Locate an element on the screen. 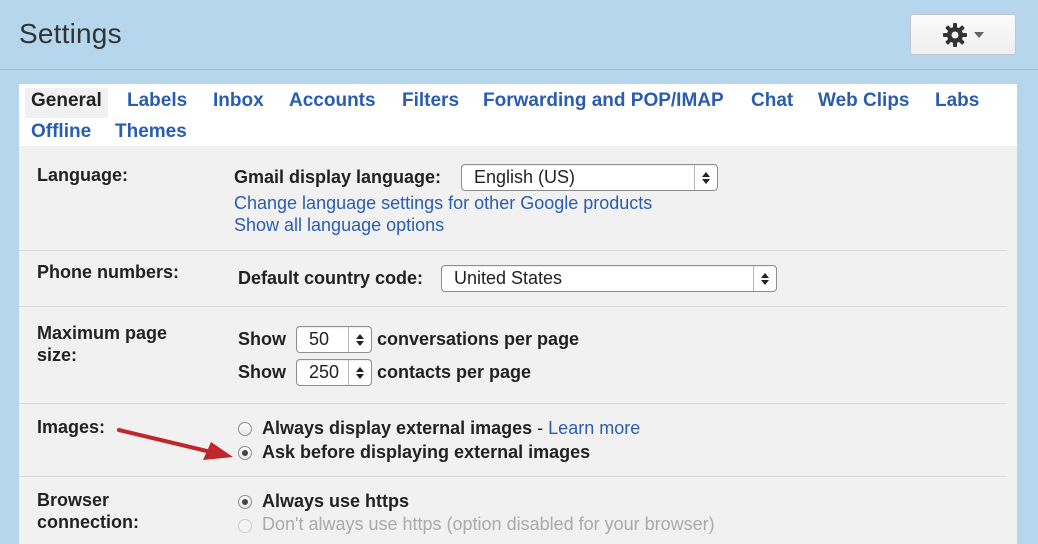 This screenshot has height=544, width=1038. show-all-language-options-link: Show all language options is located at coordinates (339, 225).